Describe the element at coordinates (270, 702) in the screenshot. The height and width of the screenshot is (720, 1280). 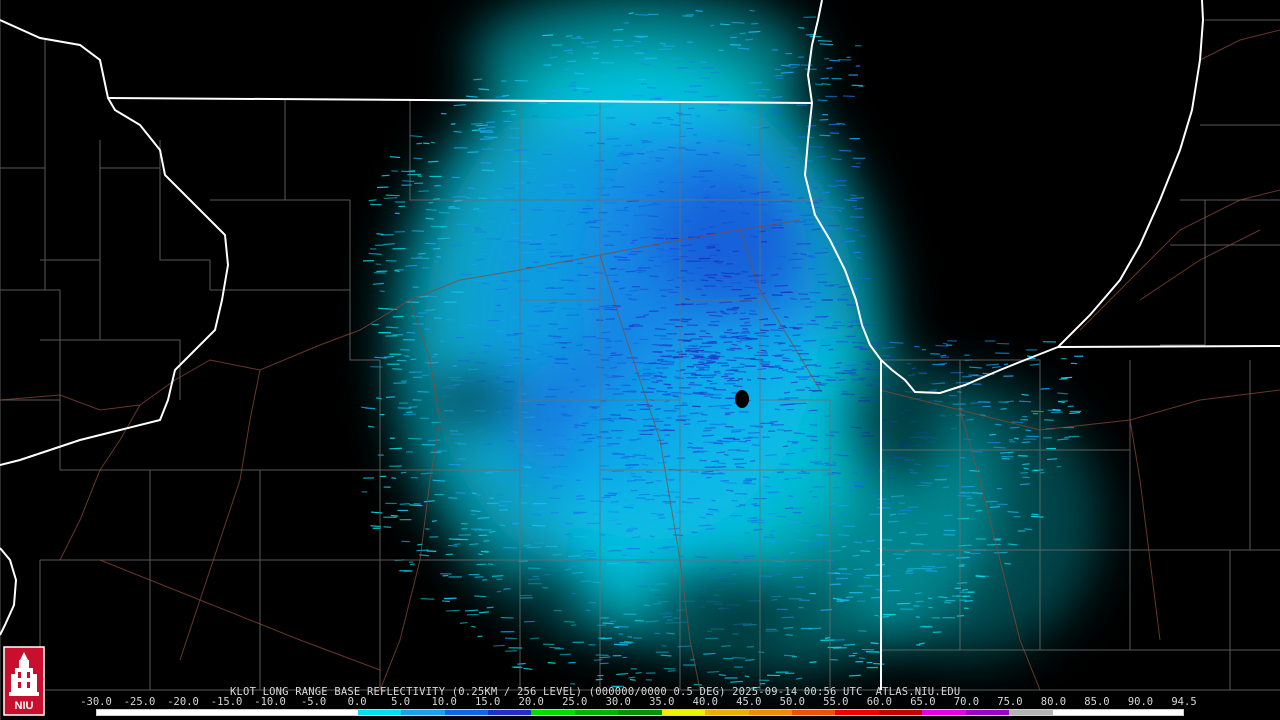
I see `scale-label: -10.0` at that location.